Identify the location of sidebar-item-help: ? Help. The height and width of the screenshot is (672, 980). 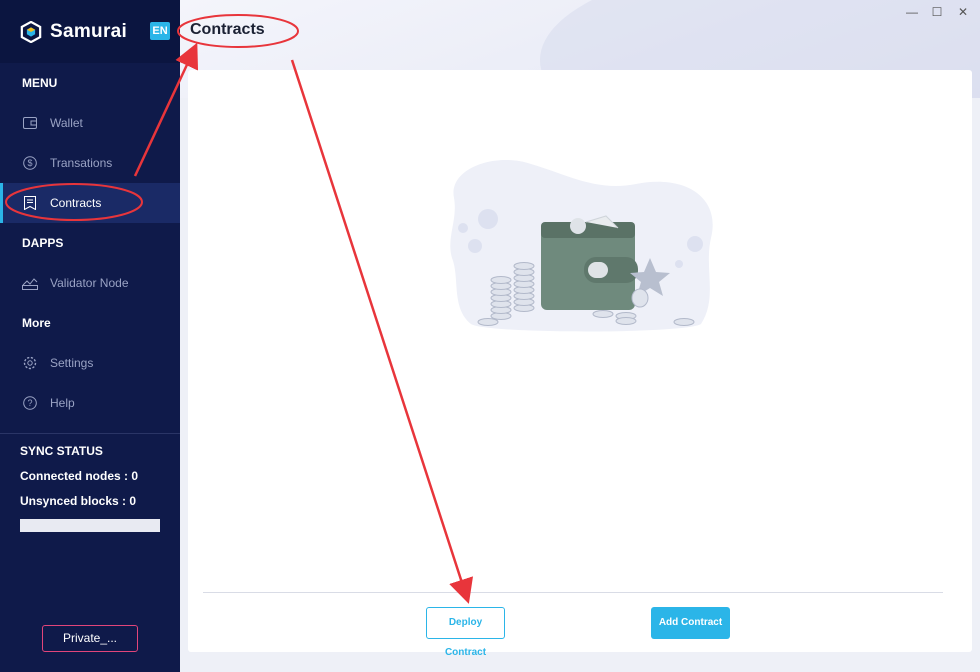
(90, 403).